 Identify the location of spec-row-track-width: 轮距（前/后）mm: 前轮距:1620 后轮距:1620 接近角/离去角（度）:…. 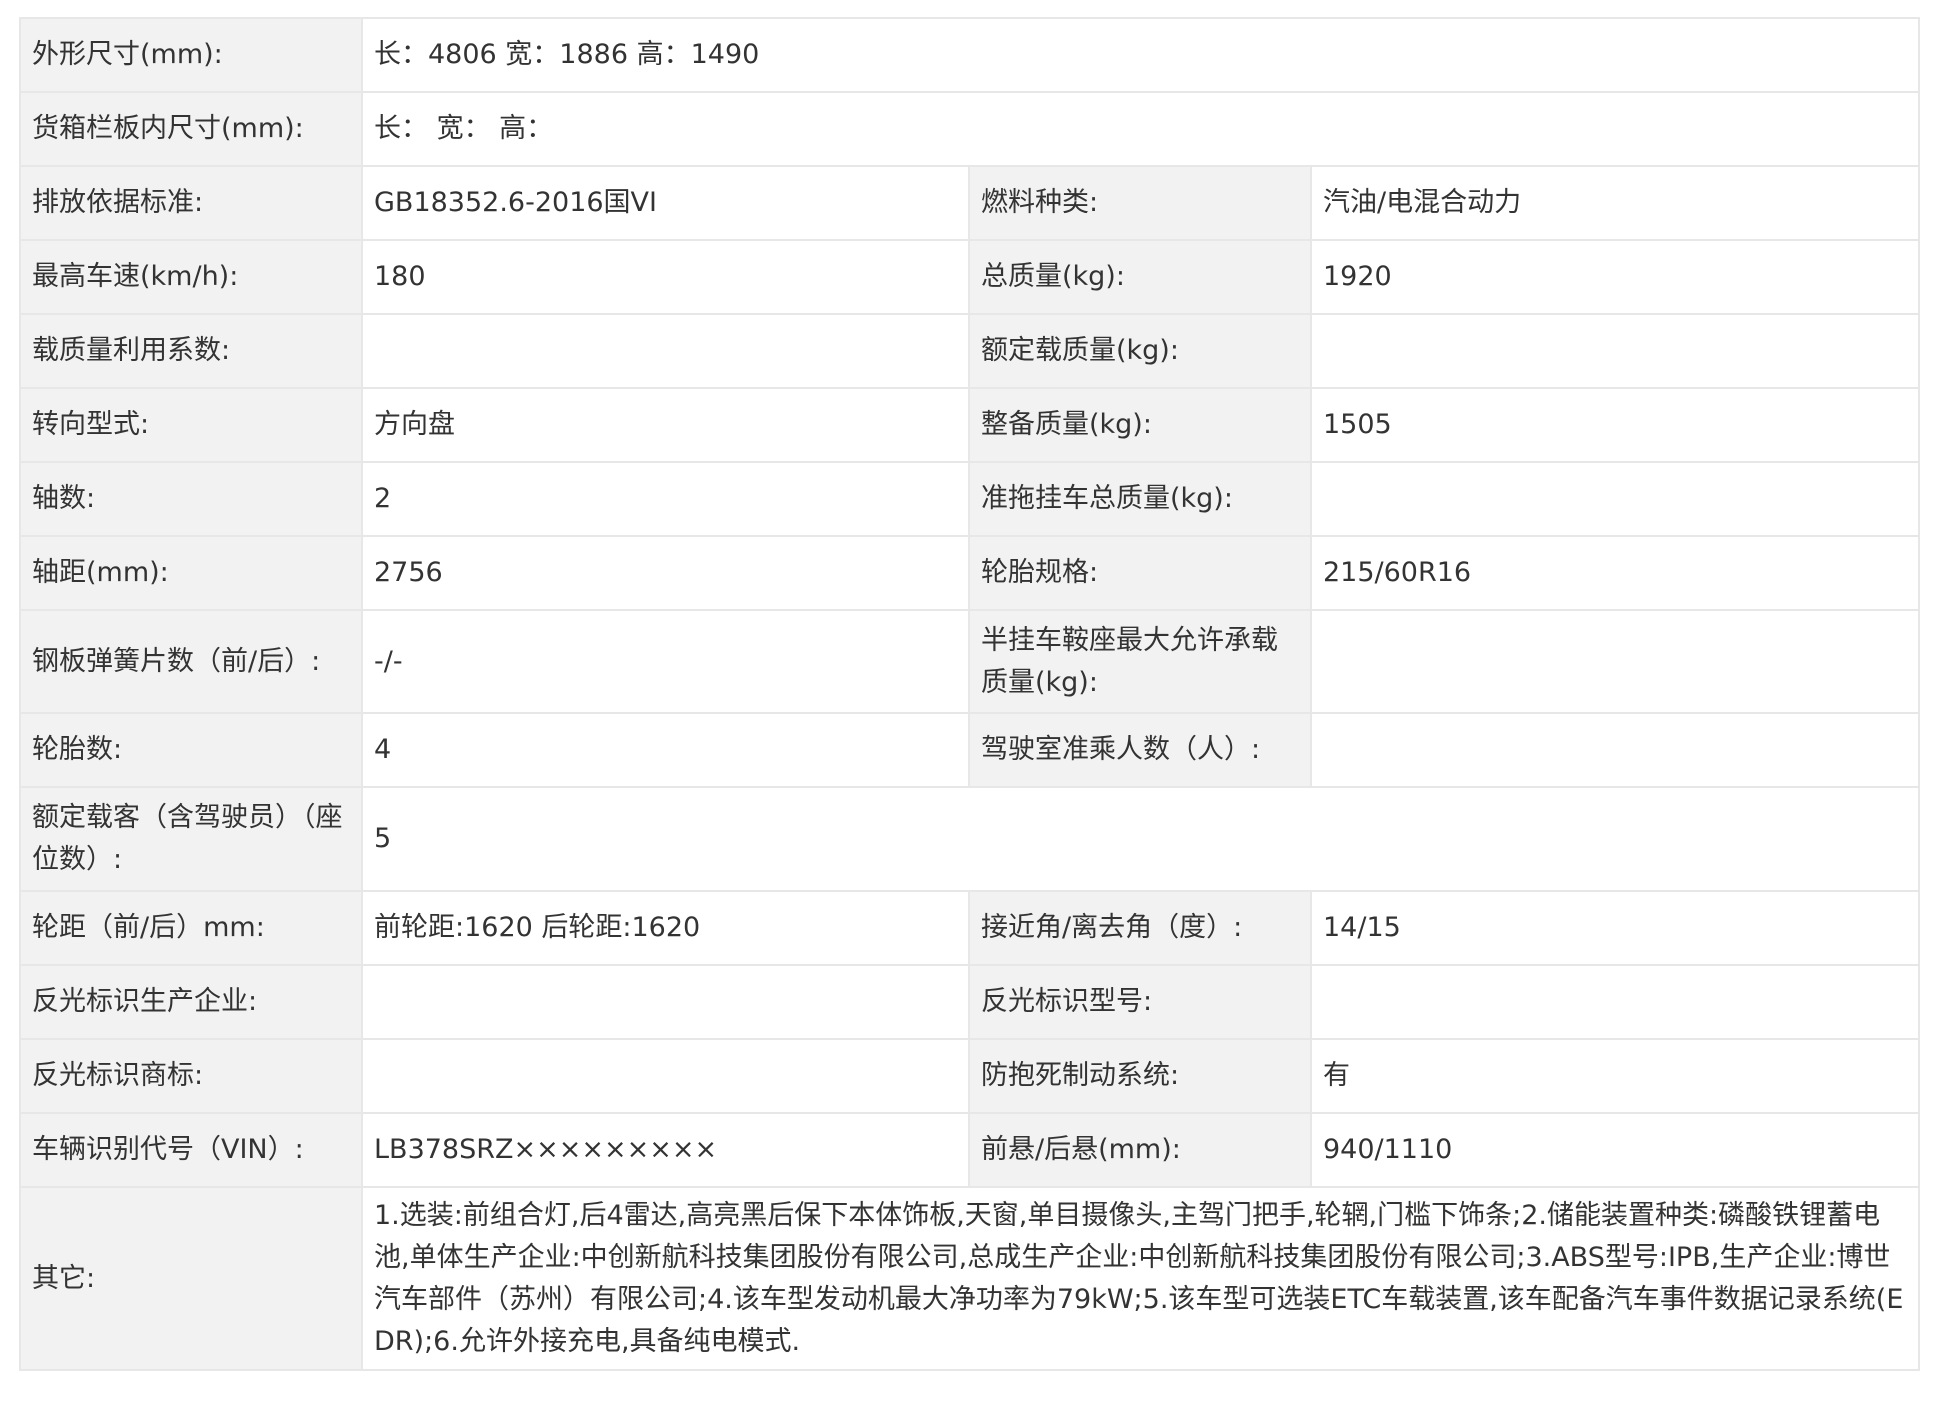
(969, 928).